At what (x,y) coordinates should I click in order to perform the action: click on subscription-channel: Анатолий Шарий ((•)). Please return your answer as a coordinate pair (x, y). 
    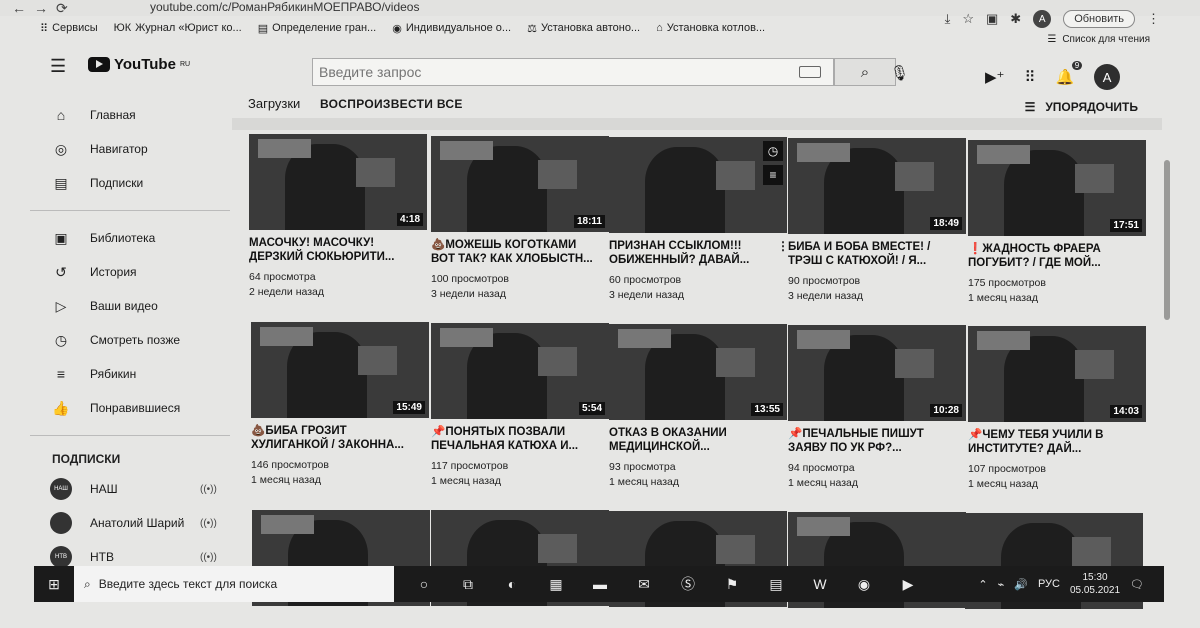
    Looking at the image, I should click on (130, 523).